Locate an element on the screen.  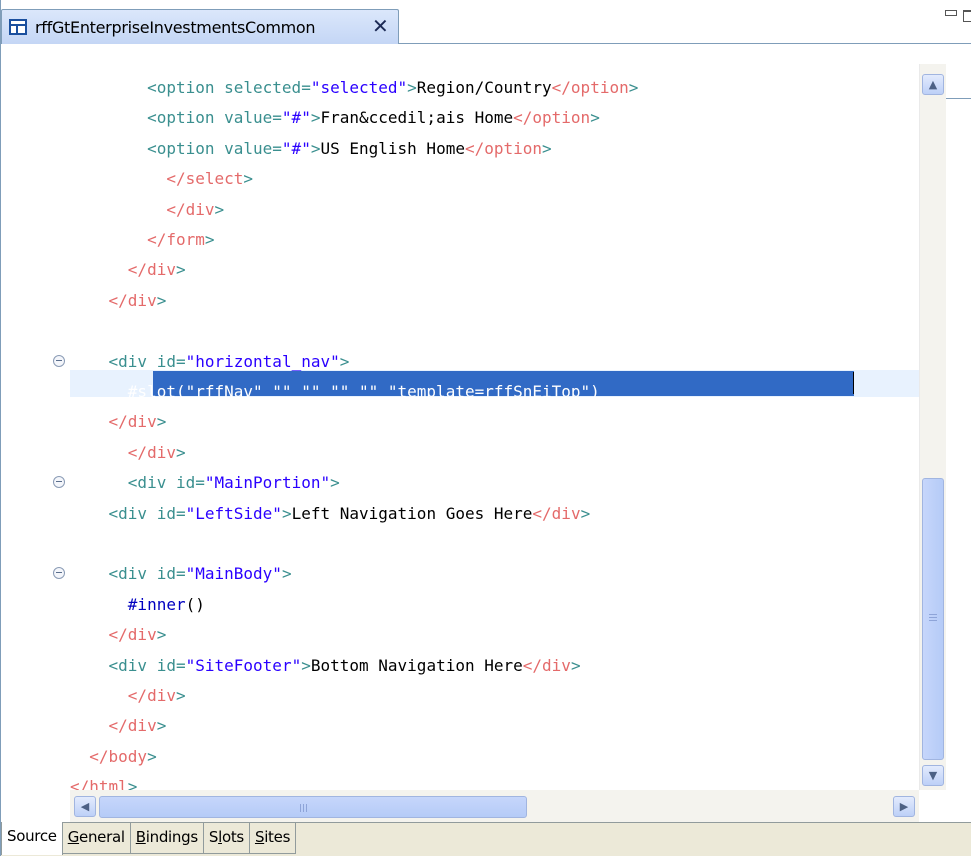
code-line: </body> is located at coordinates (460, 758).